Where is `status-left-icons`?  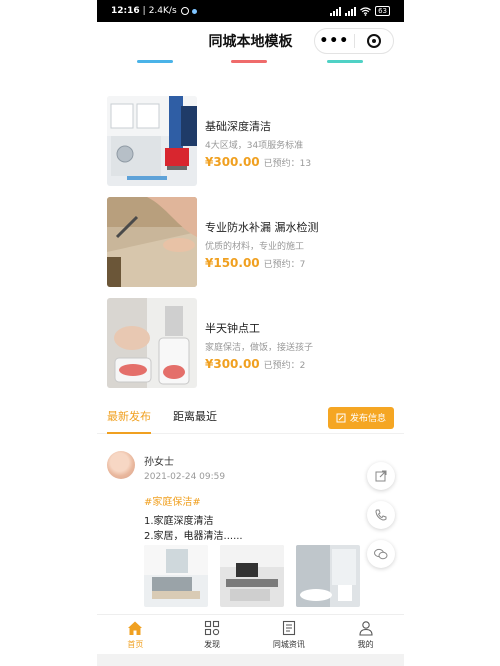
status-left-icons is located at coordinates (188, 11).